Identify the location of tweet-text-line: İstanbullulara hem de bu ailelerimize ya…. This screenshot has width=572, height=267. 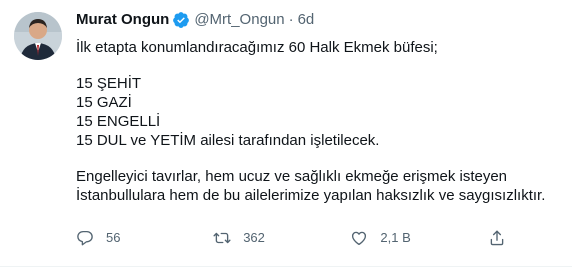
(311, 195).